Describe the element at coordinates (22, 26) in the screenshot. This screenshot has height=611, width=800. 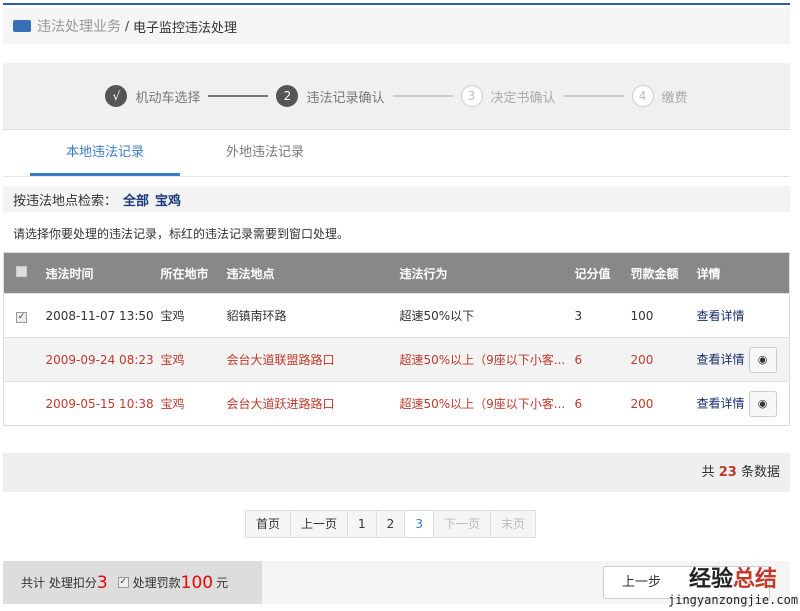
I see `truck-icon` at that location.